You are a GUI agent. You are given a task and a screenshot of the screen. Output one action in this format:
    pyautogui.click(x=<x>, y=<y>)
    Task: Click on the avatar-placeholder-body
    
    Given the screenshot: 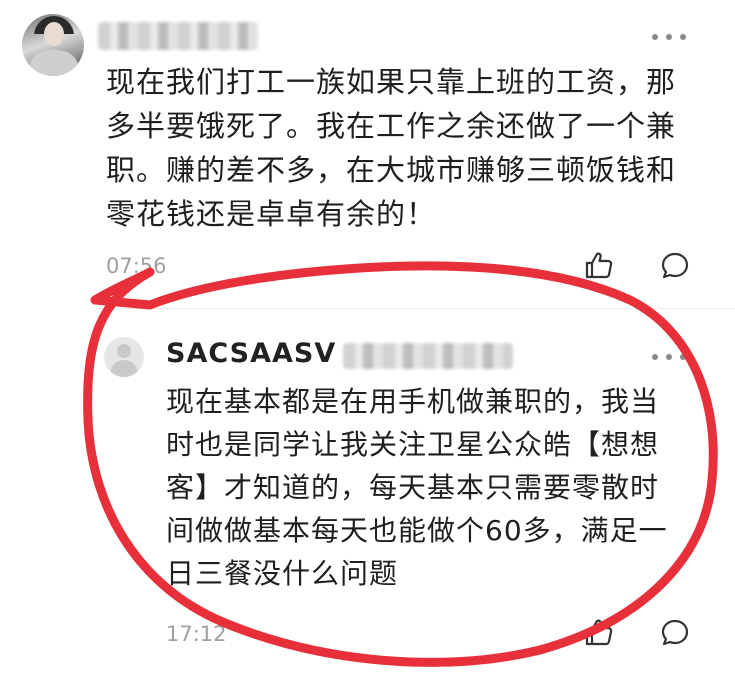 What is the action you would take?
    pyautogui.click(x=124, y=368)
    